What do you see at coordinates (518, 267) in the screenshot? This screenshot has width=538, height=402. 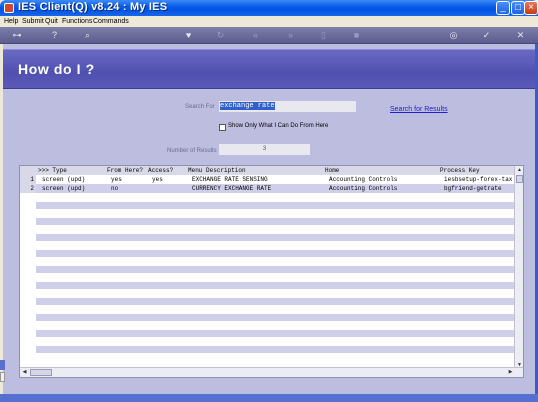 I see `vertical-scrollbar: ▲ ▼` at bounding box center [518, 267].